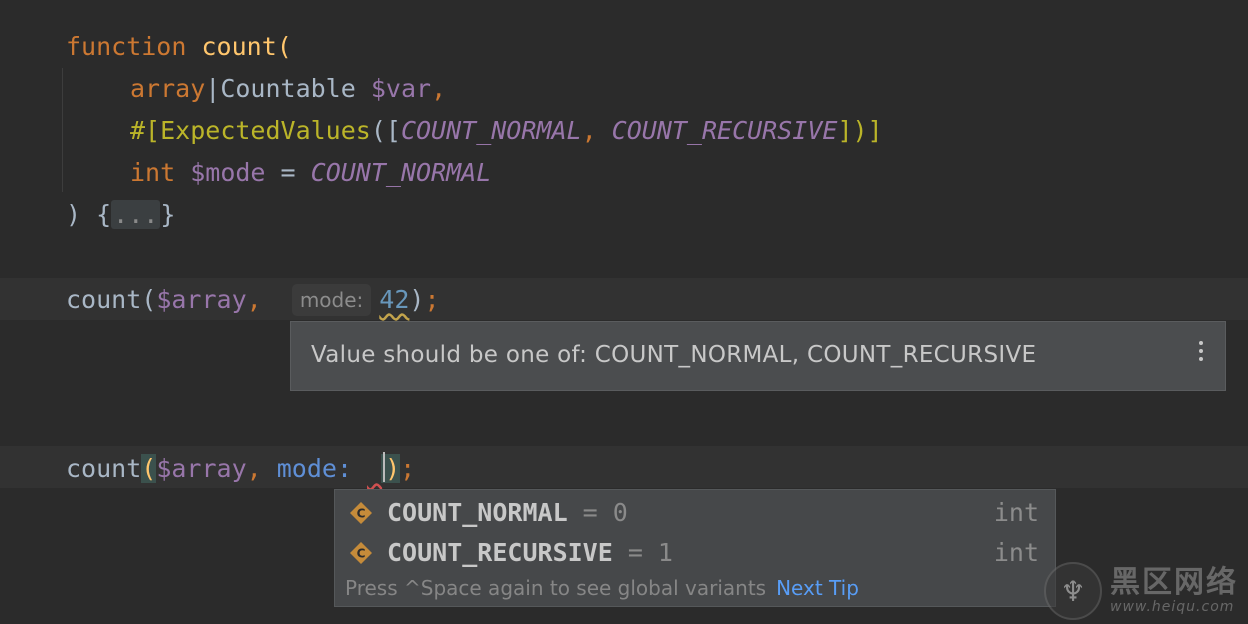  I want to click on attribute-sep: ,, so click(596, 130).